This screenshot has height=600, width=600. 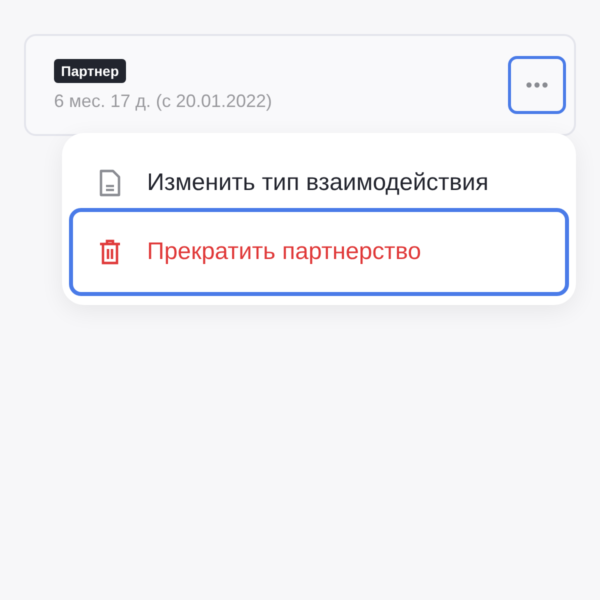 What do you see at coordinates (90, 70) in the screenshot?
I see `partner-badge: Партнер` at bounding box center [90, 70].